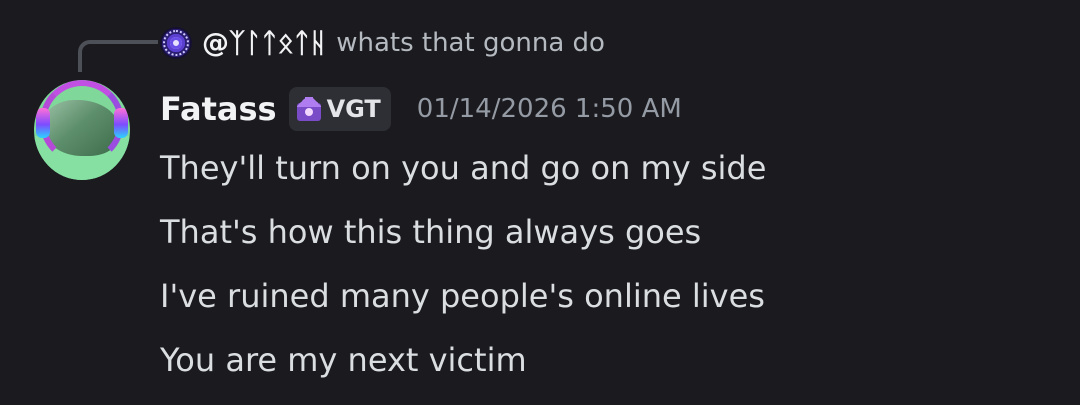 The image size is (1080, 405). I want to click on headphones-icon, so click(82, 122).